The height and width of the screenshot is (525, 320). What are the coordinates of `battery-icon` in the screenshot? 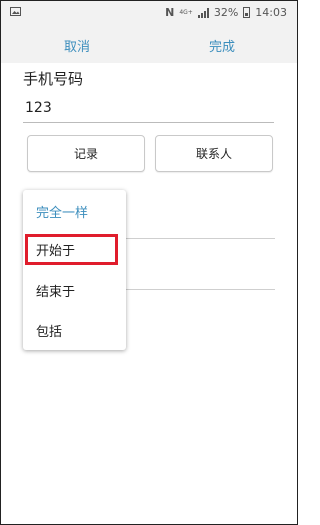 It's located at (247, 12).